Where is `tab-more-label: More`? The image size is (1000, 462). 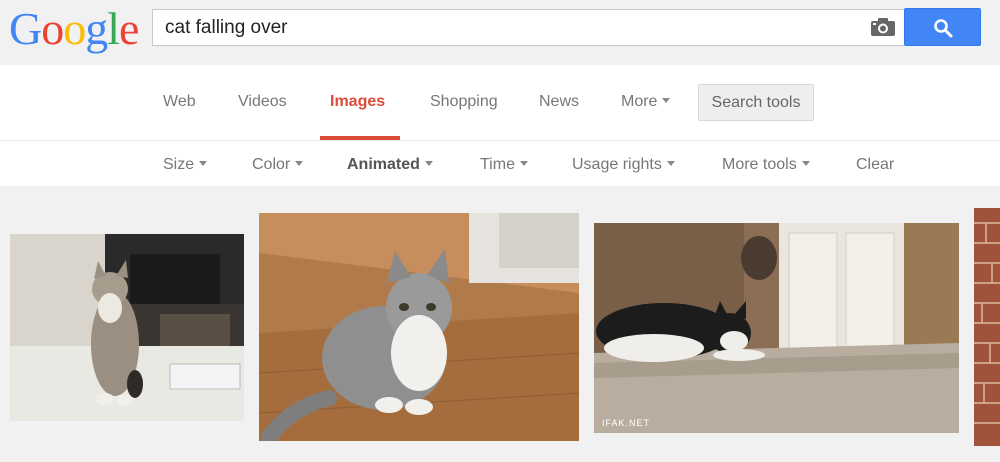 tab-more-label: More is located at coordinates (639, 101).